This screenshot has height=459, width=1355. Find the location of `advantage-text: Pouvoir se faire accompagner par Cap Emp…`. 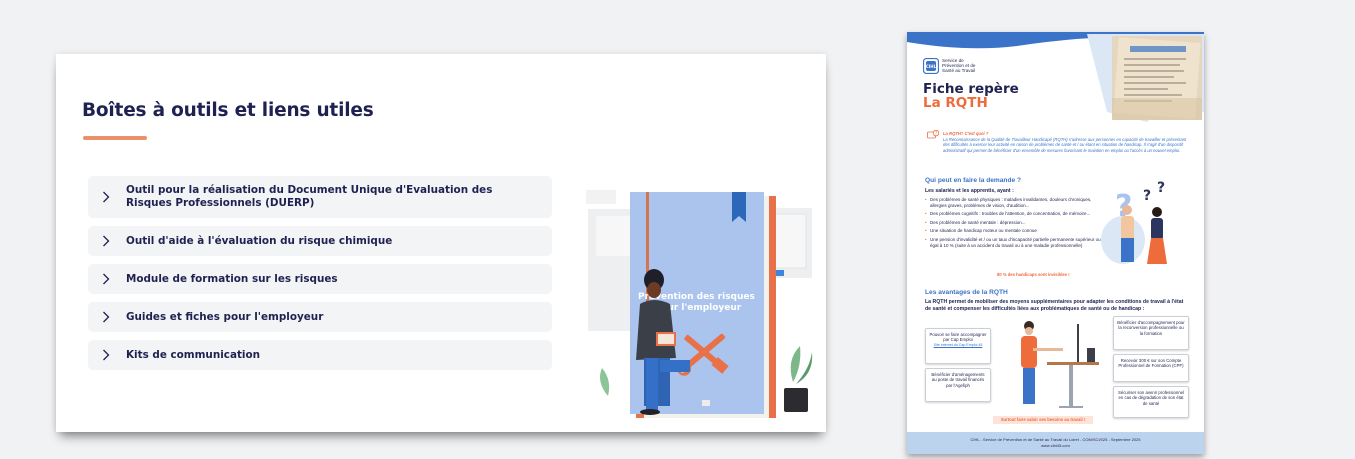

advantage-text: Pouvoir se faire accompagner par Cap Emp… is located at coordinates (958, 337).